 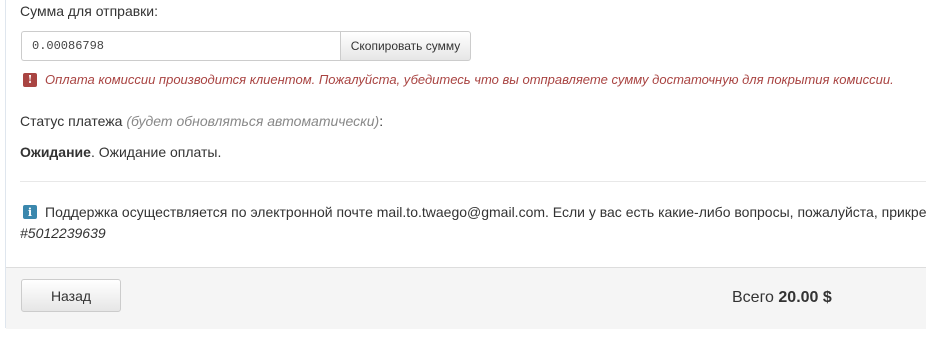 I want to click on status-auto-update-hint: (будет обновляться автоматически), so click(x=253, y=121).